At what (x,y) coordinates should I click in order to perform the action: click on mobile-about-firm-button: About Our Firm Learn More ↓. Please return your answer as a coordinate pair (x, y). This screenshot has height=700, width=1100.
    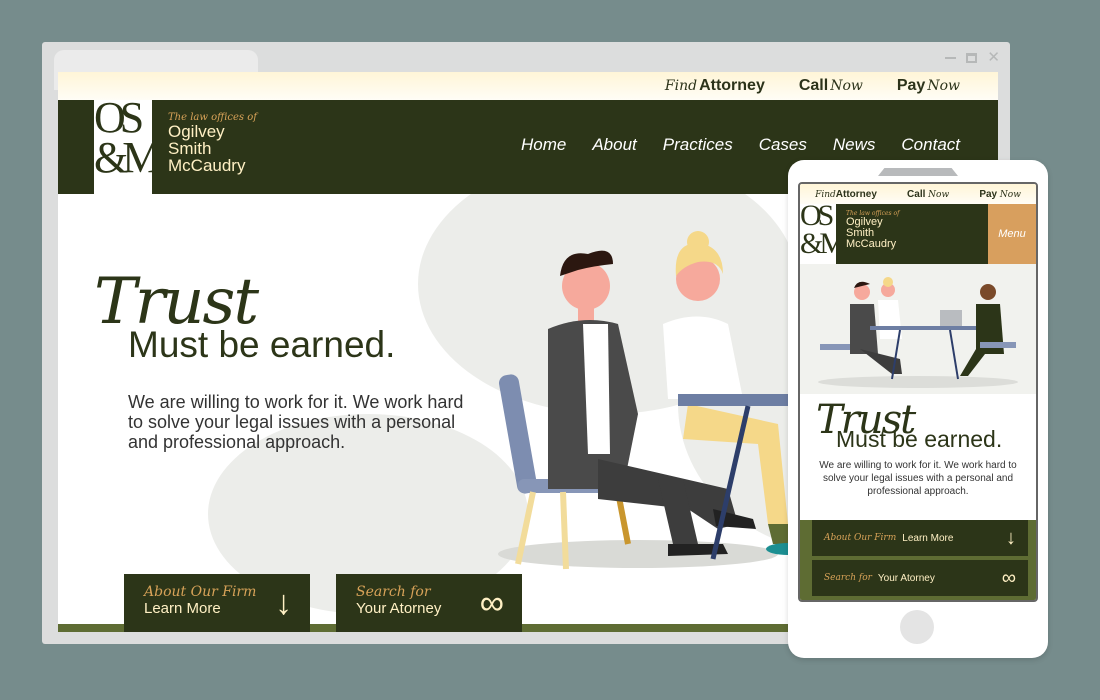
    Looking at the image, I should click on (920, 538).